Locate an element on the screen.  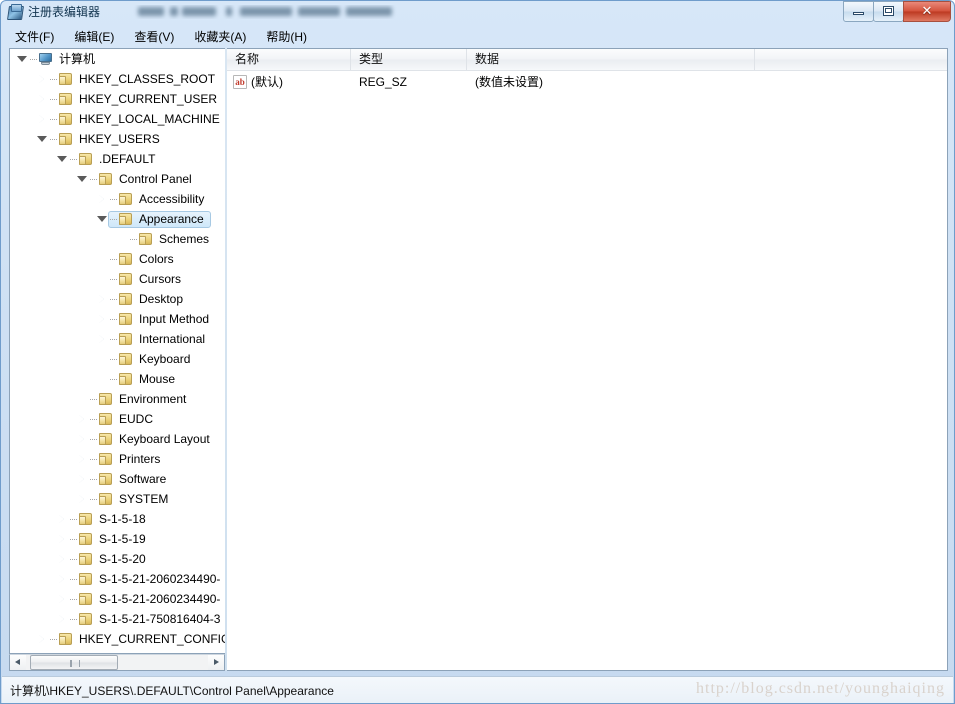
tree-node-keyboard-layout: Keyboard Layout is located at coordinates (117, 439).